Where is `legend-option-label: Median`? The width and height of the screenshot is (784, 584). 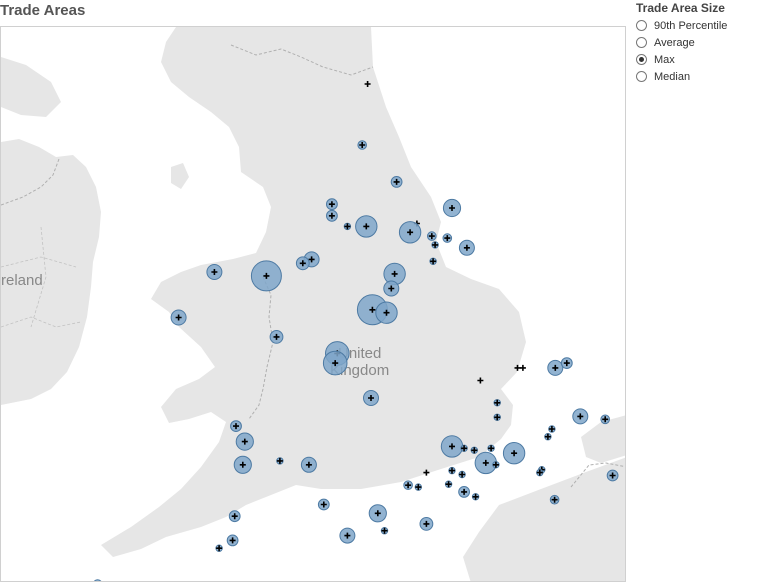
legend-option-label: Median is located at coordinates (672, 76).